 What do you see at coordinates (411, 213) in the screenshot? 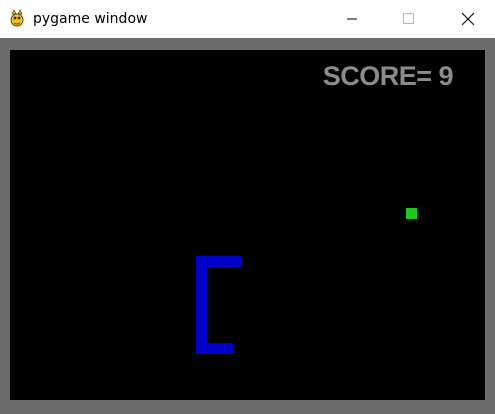
I see `food-pellet` at bounding box center [411, 213].